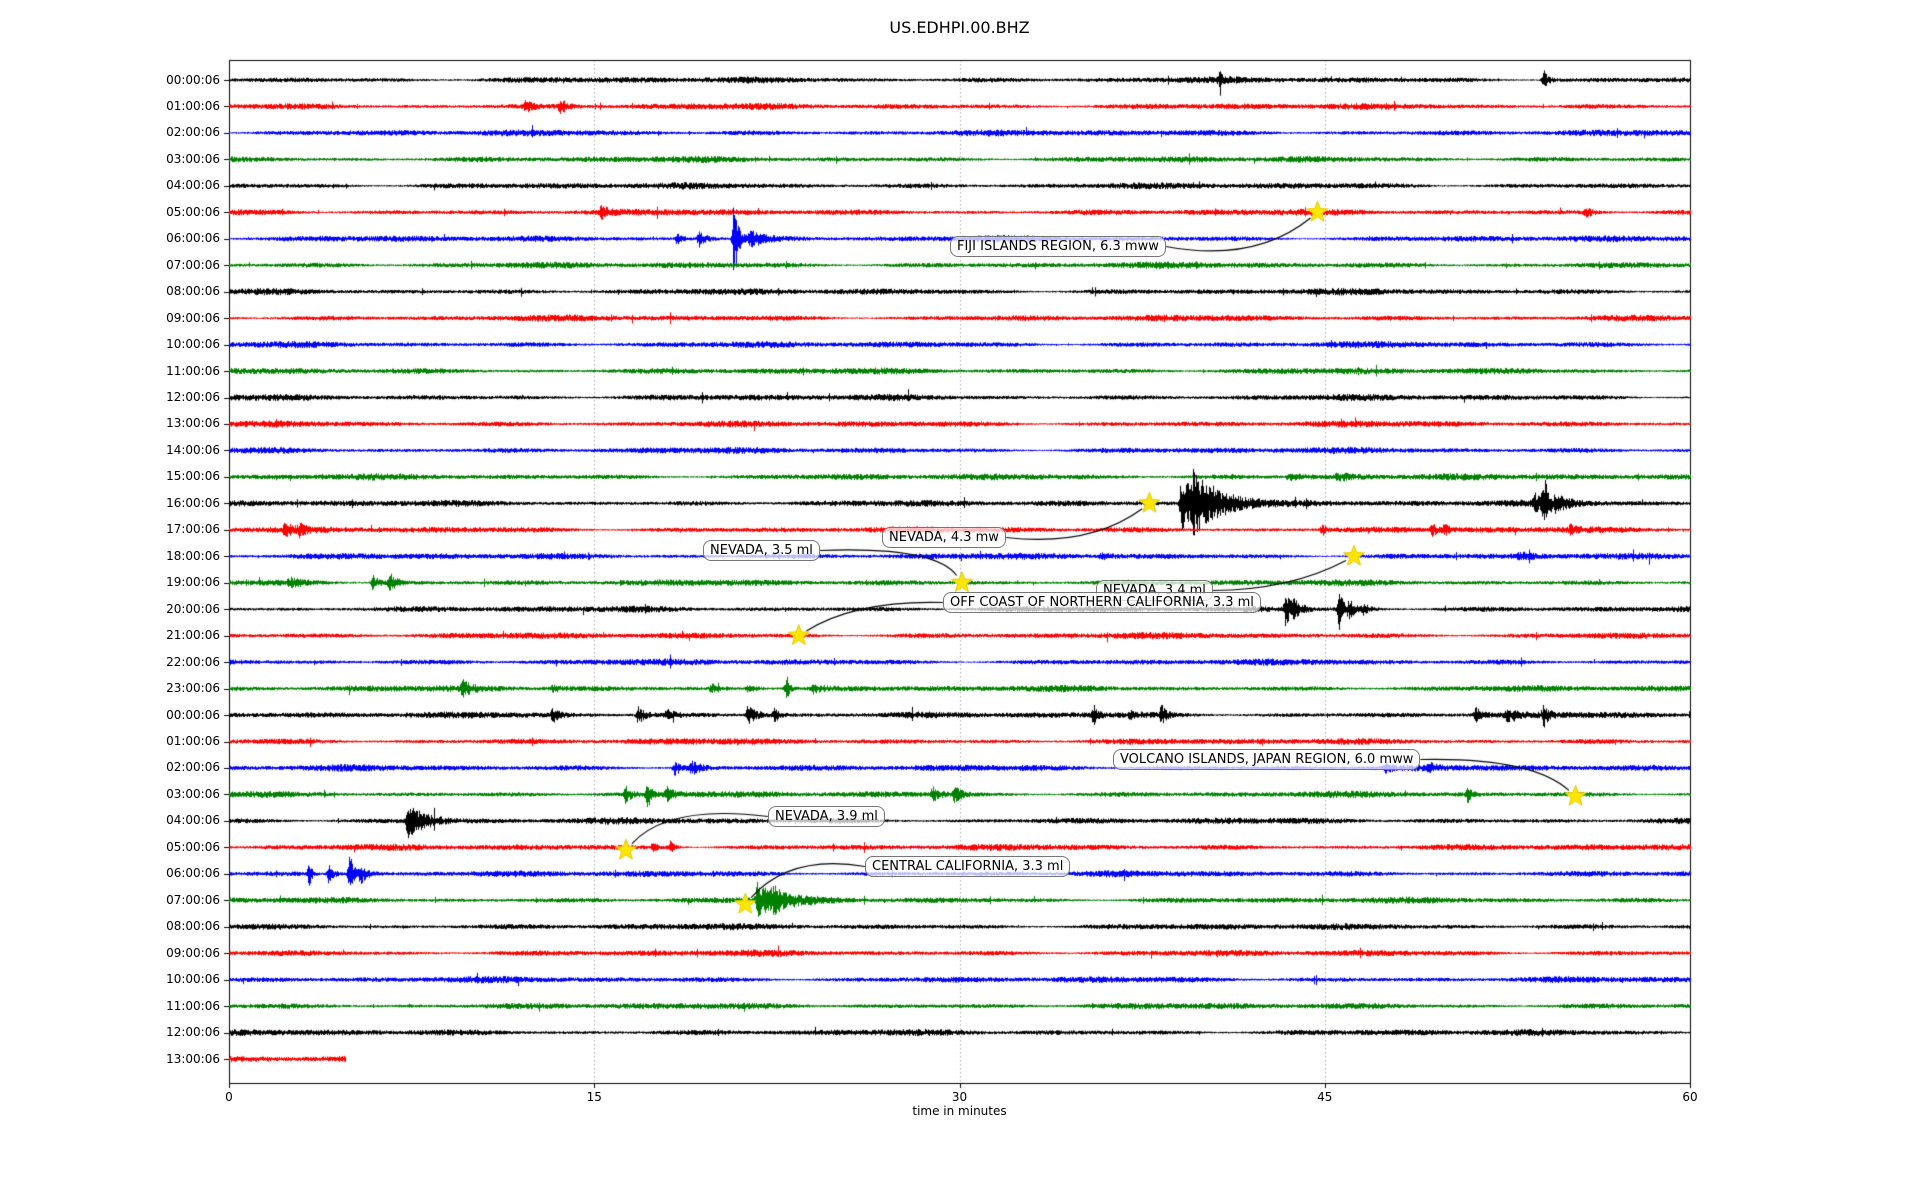 Image resolution: width=1920 pixels, height=1200 pixels. What do you see at coordinates (594, 1097) in the screenshot?
I see `x-tick-label: 15` at bounding box center [594, 1097].